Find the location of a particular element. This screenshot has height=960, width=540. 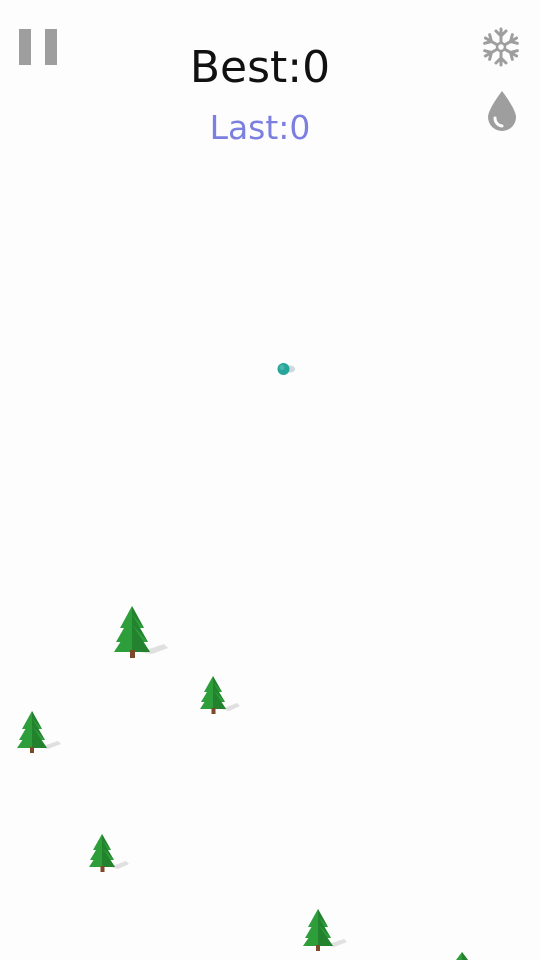

droplet-toggle-button is located at coordinates (502, 111).